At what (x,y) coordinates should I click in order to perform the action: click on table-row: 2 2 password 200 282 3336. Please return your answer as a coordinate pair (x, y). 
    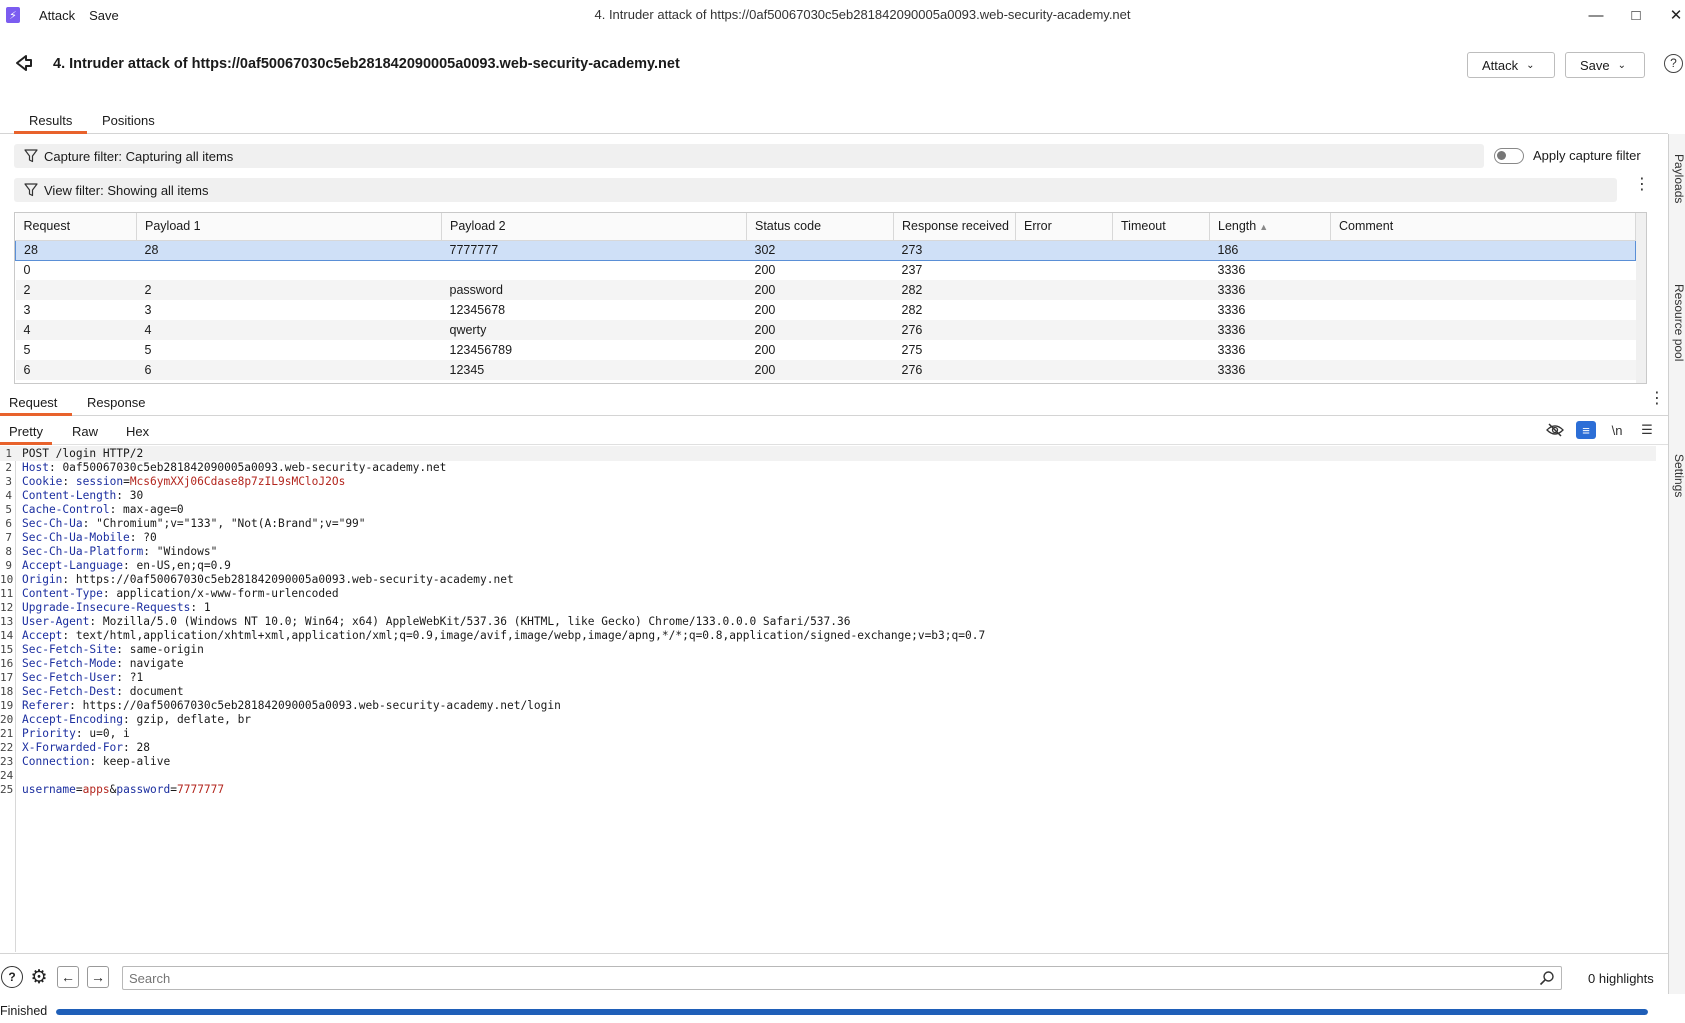
    Looking at the image, I should click on (825, 290).